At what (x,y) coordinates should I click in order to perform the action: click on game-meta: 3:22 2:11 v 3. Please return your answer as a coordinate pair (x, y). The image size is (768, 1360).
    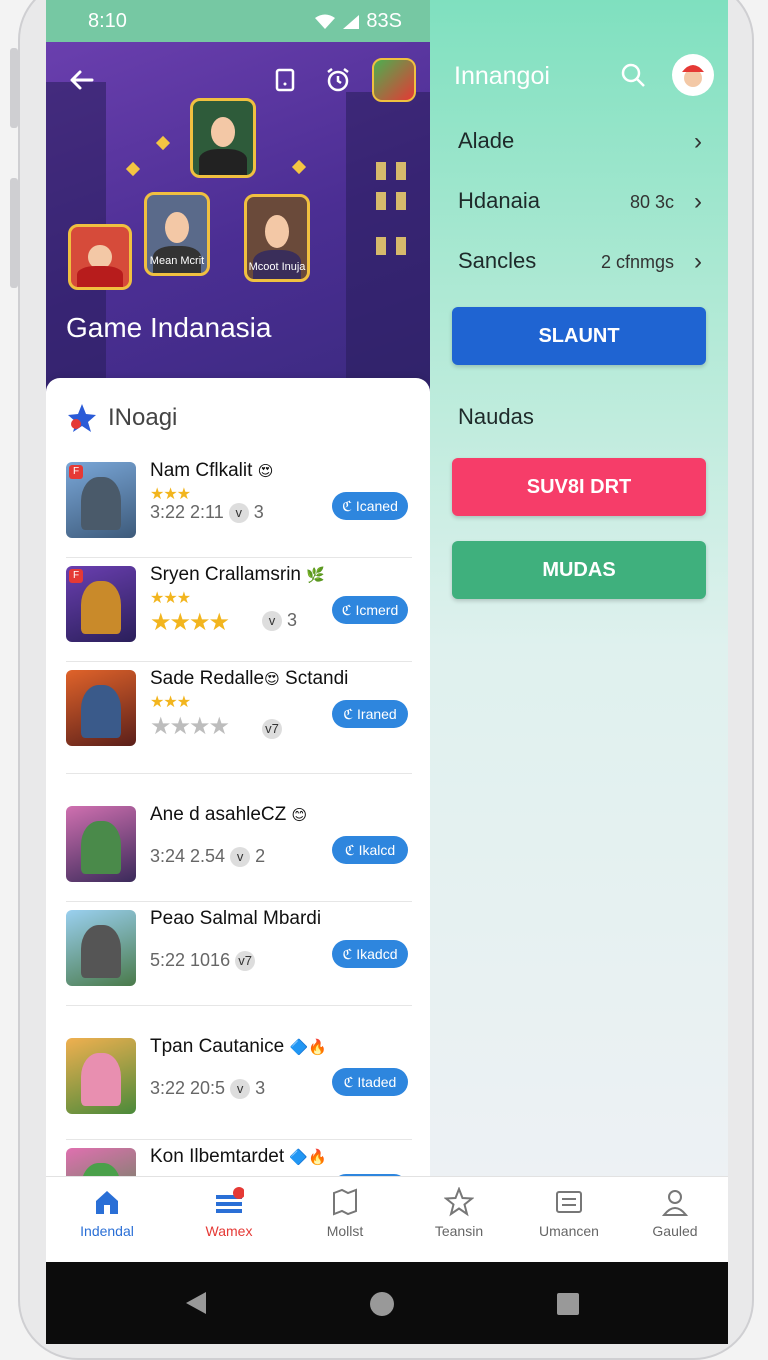
    Looking at the image, I should click on (207, 513).